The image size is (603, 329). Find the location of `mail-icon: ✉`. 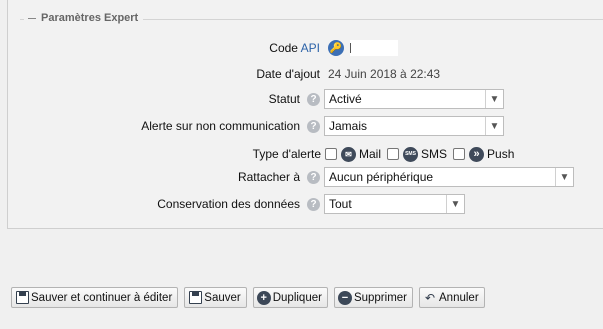

mail-icon: ✉ is located at coordinates (348, 154).